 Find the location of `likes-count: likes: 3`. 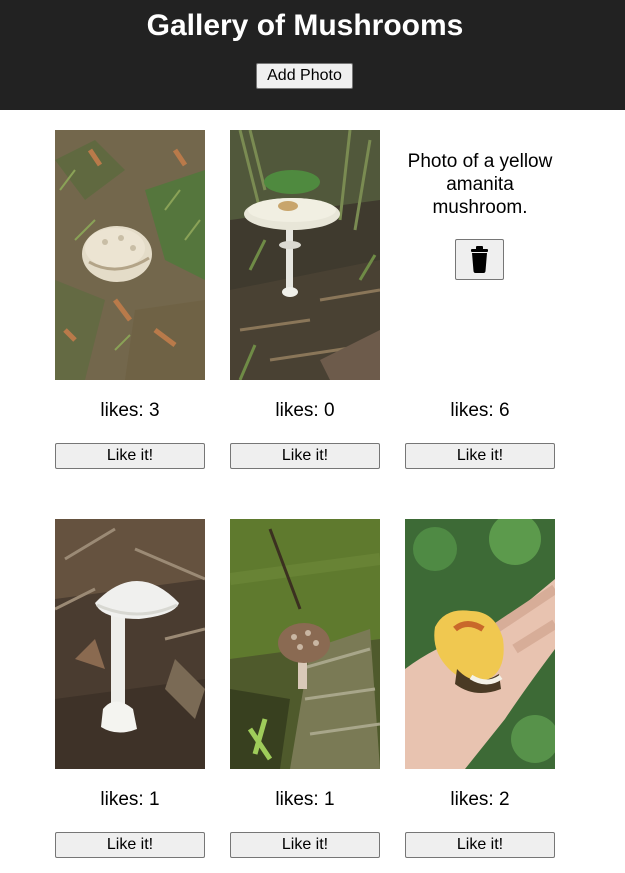

likes-count: likes: 3 is located at coordinates (130, 410).